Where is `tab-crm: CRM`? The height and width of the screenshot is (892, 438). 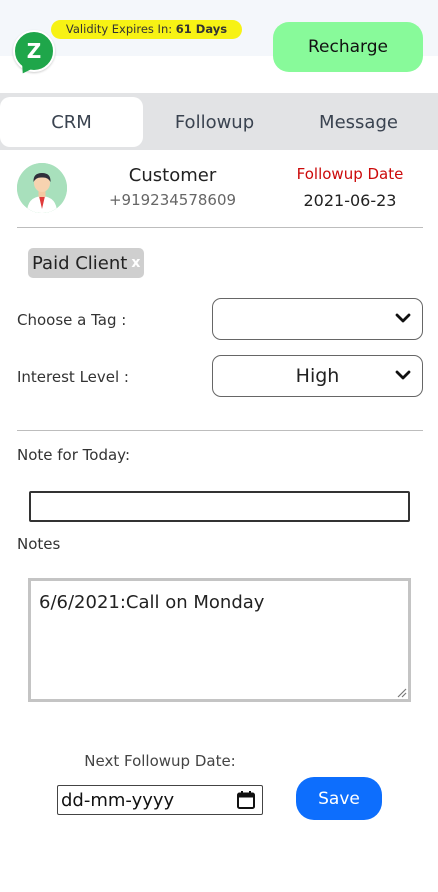 tab-crm: CRM is located at coordinates (71, 122).